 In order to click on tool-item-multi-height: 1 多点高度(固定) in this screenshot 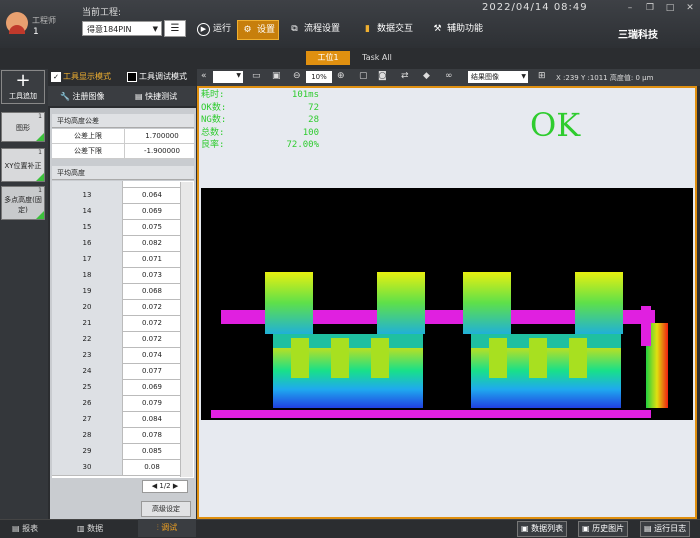, I will do `click(23, 203)`.